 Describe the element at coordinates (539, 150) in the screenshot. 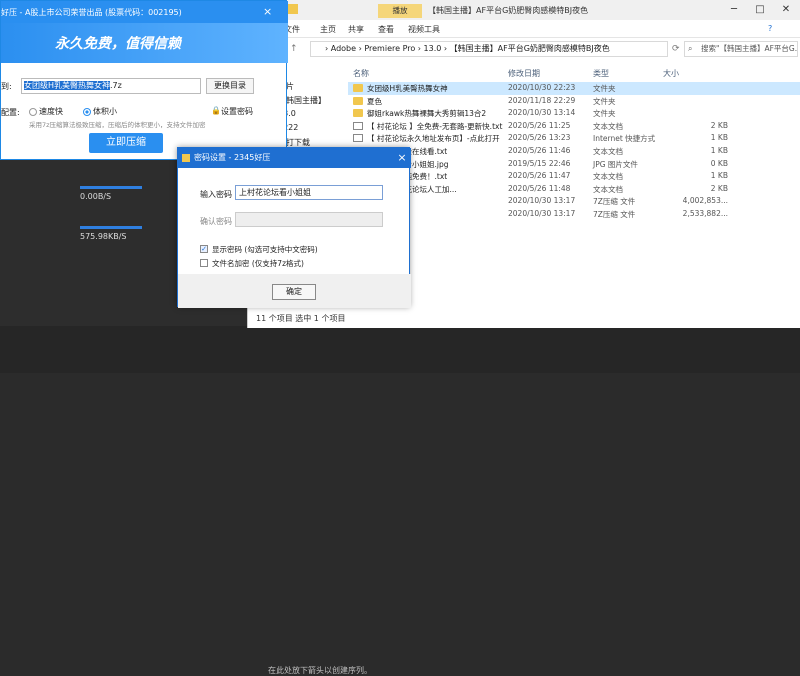

I see `file-date: 2020/5/26 11:46` at that location.